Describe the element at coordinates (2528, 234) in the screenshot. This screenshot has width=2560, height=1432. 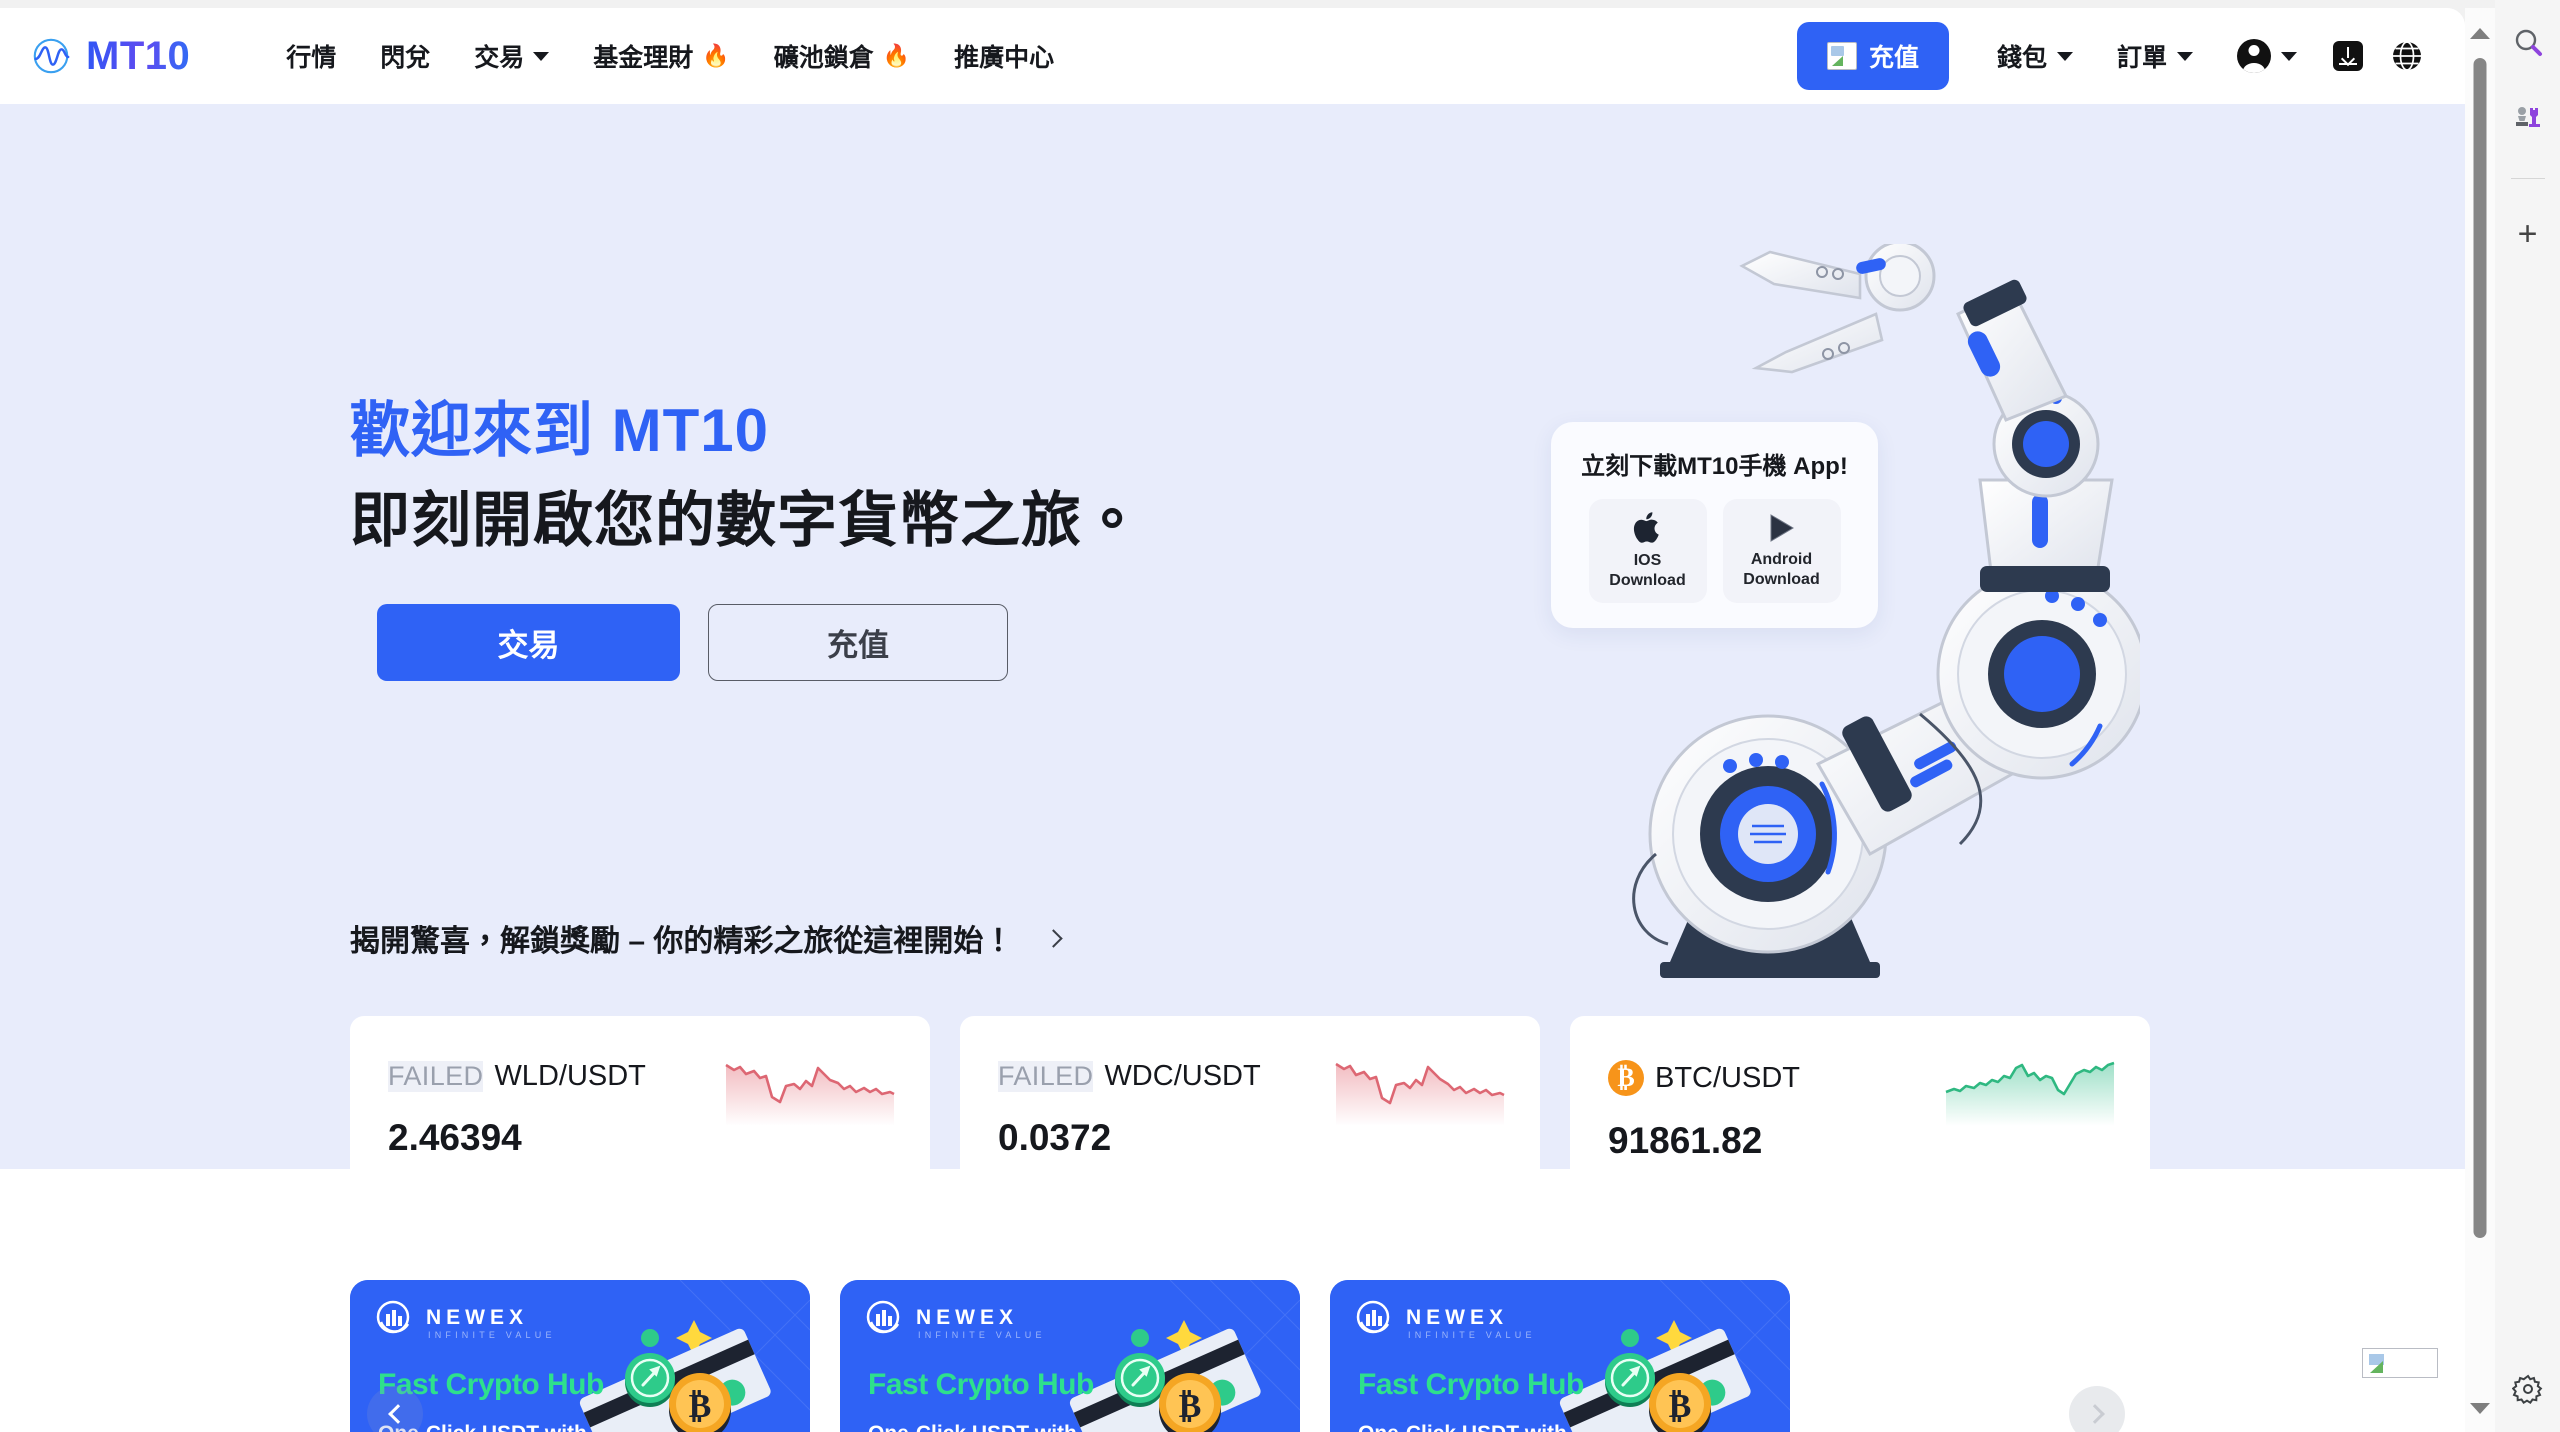
I see `sidebar-add-button: +` at that location.